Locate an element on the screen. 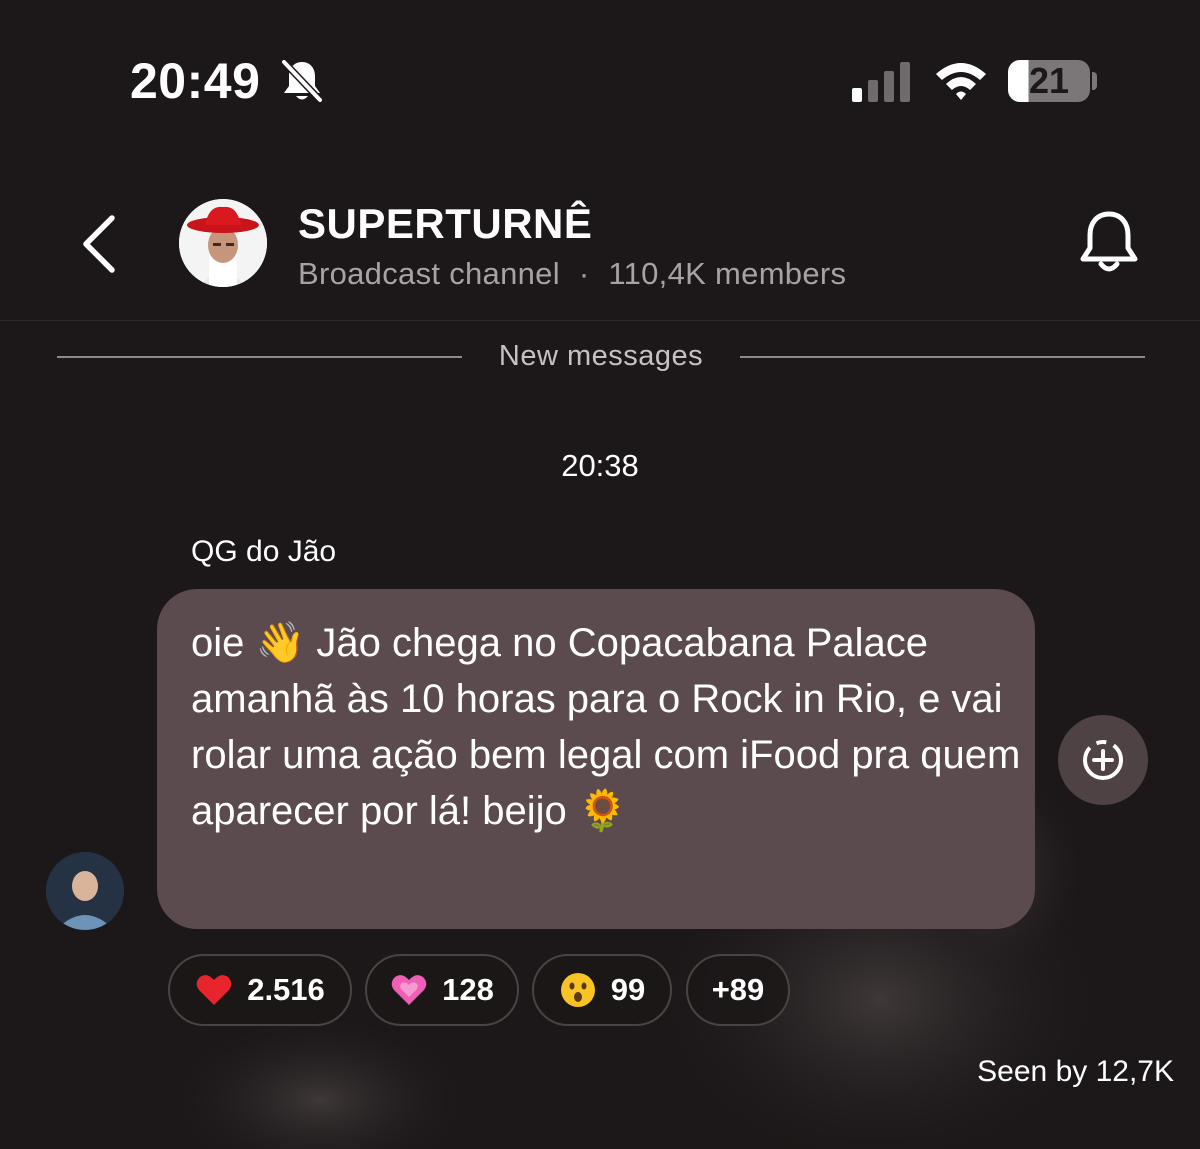  message-timestamp: 20:38 is located at coordinates (600, 465).